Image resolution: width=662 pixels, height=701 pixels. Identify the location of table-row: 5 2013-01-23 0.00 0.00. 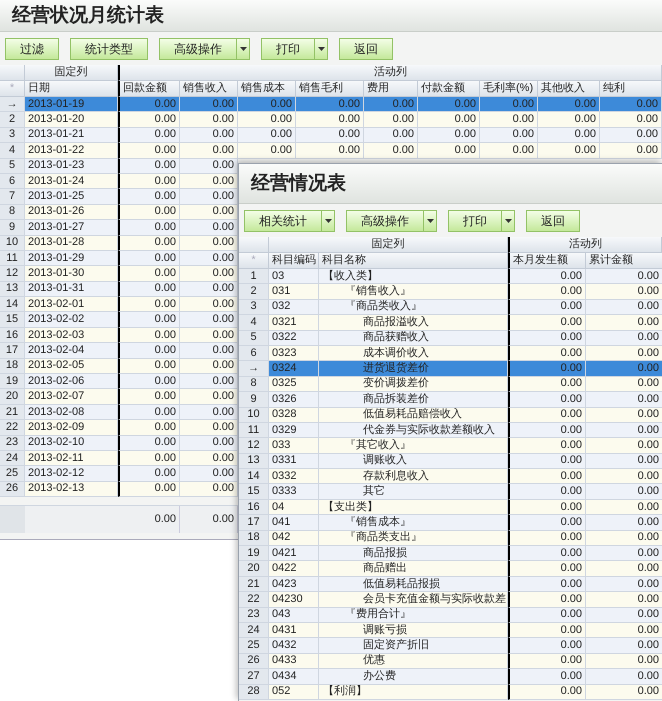
(119, 166).